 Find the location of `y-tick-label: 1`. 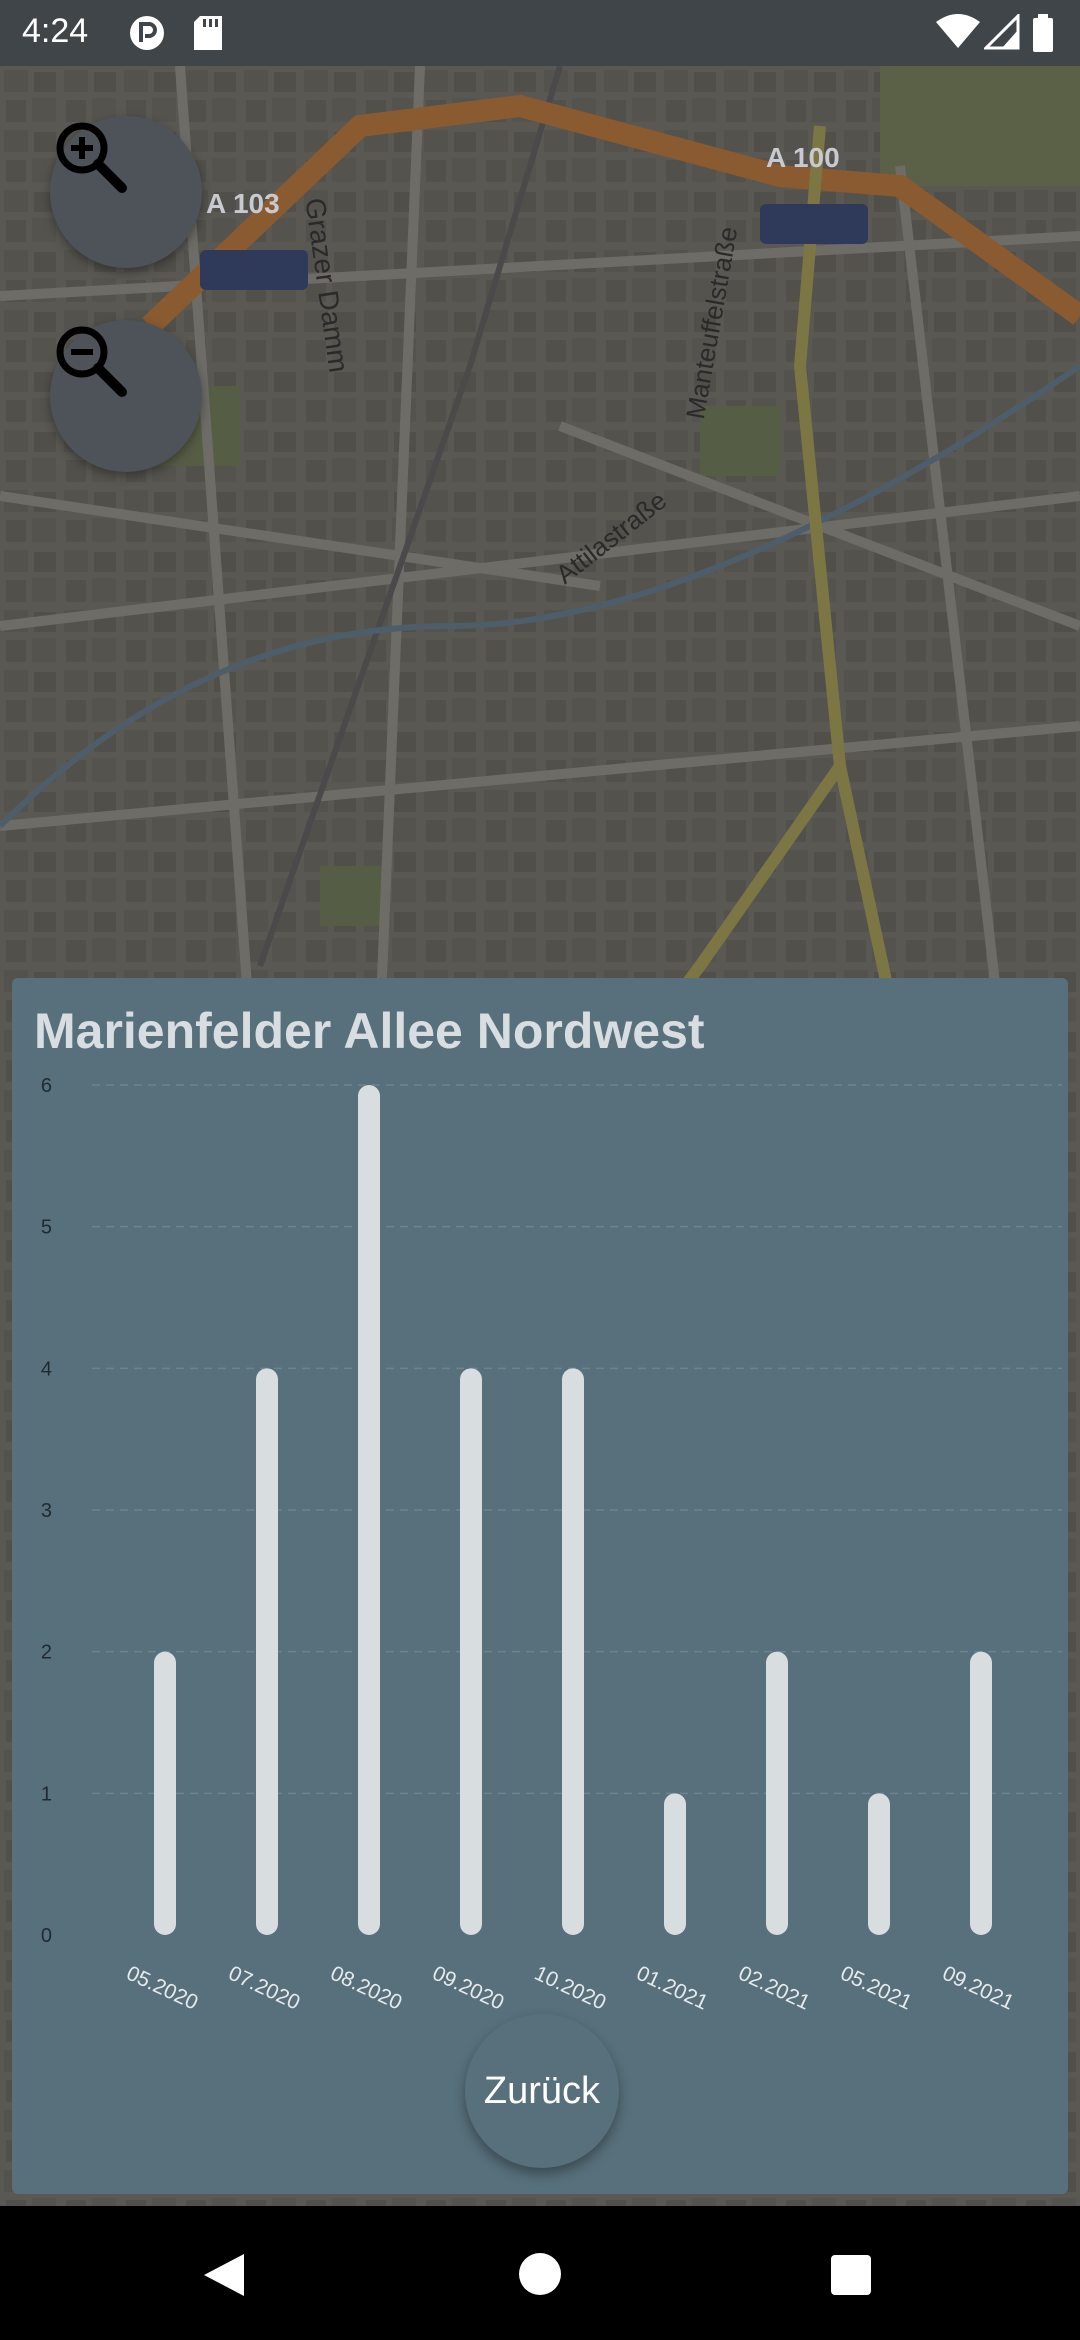

y-tick-label: 1 is located at coordinates (46, 1794).